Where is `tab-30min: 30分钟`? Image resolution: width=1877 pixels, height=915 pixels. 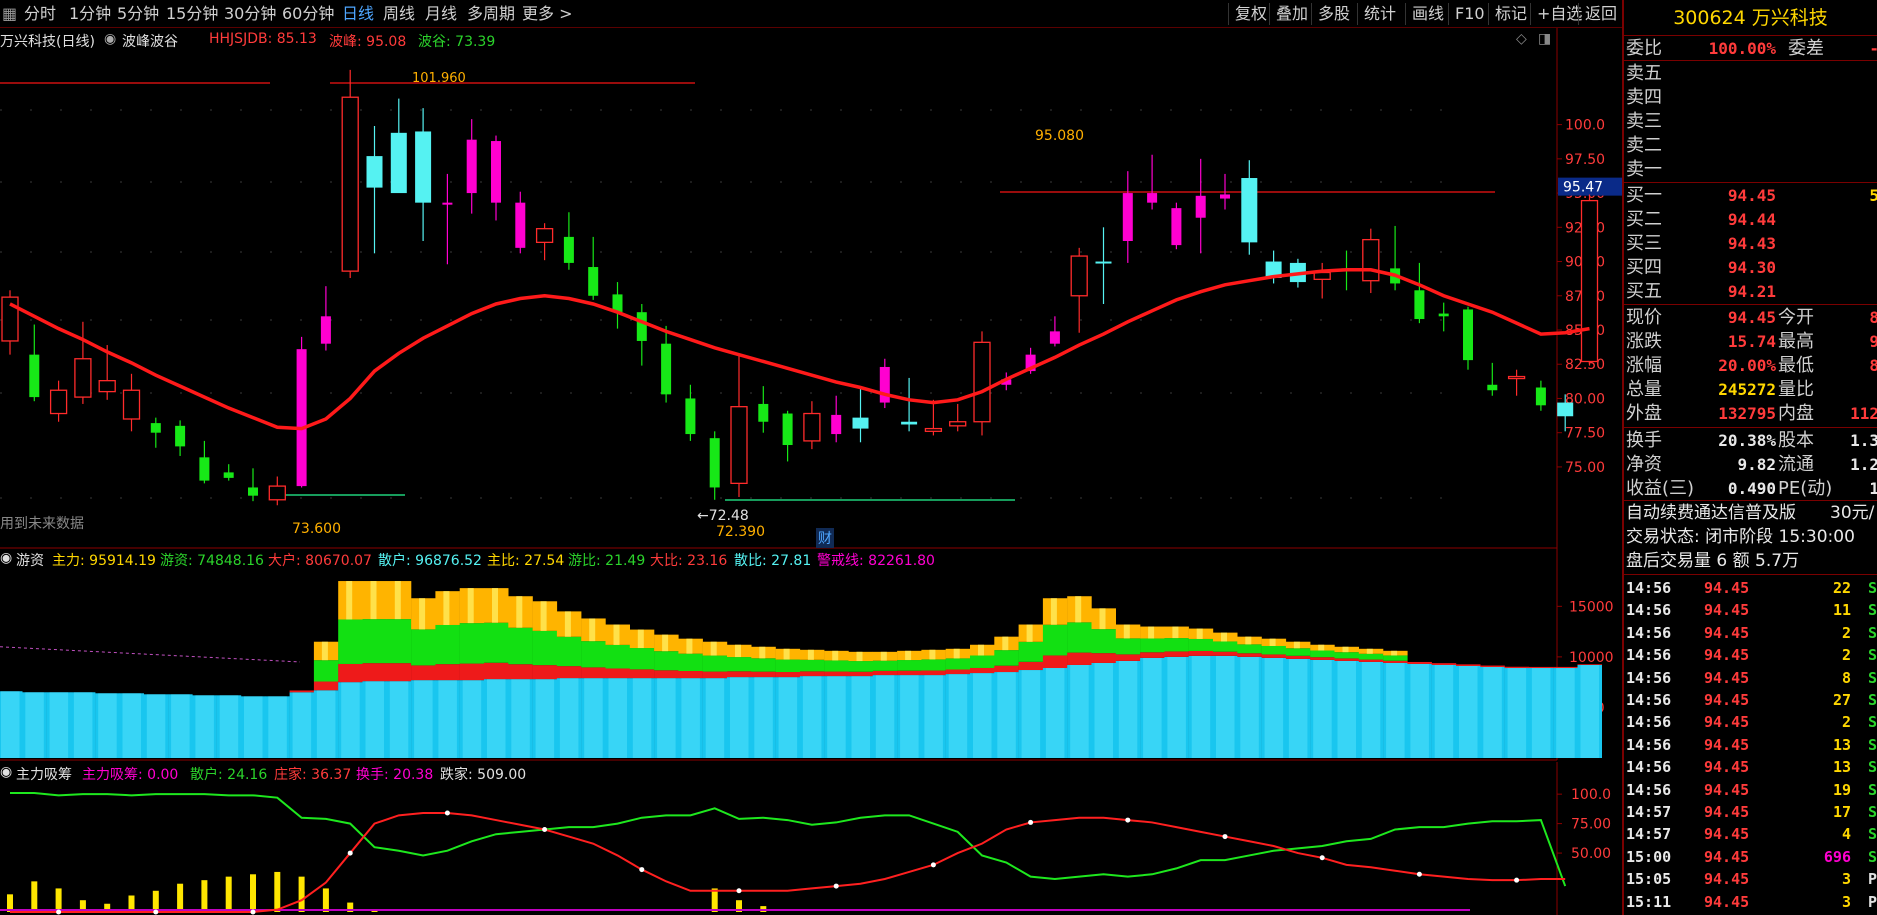 tab-30min: 30分钟 is located at coordinates (250, 14).